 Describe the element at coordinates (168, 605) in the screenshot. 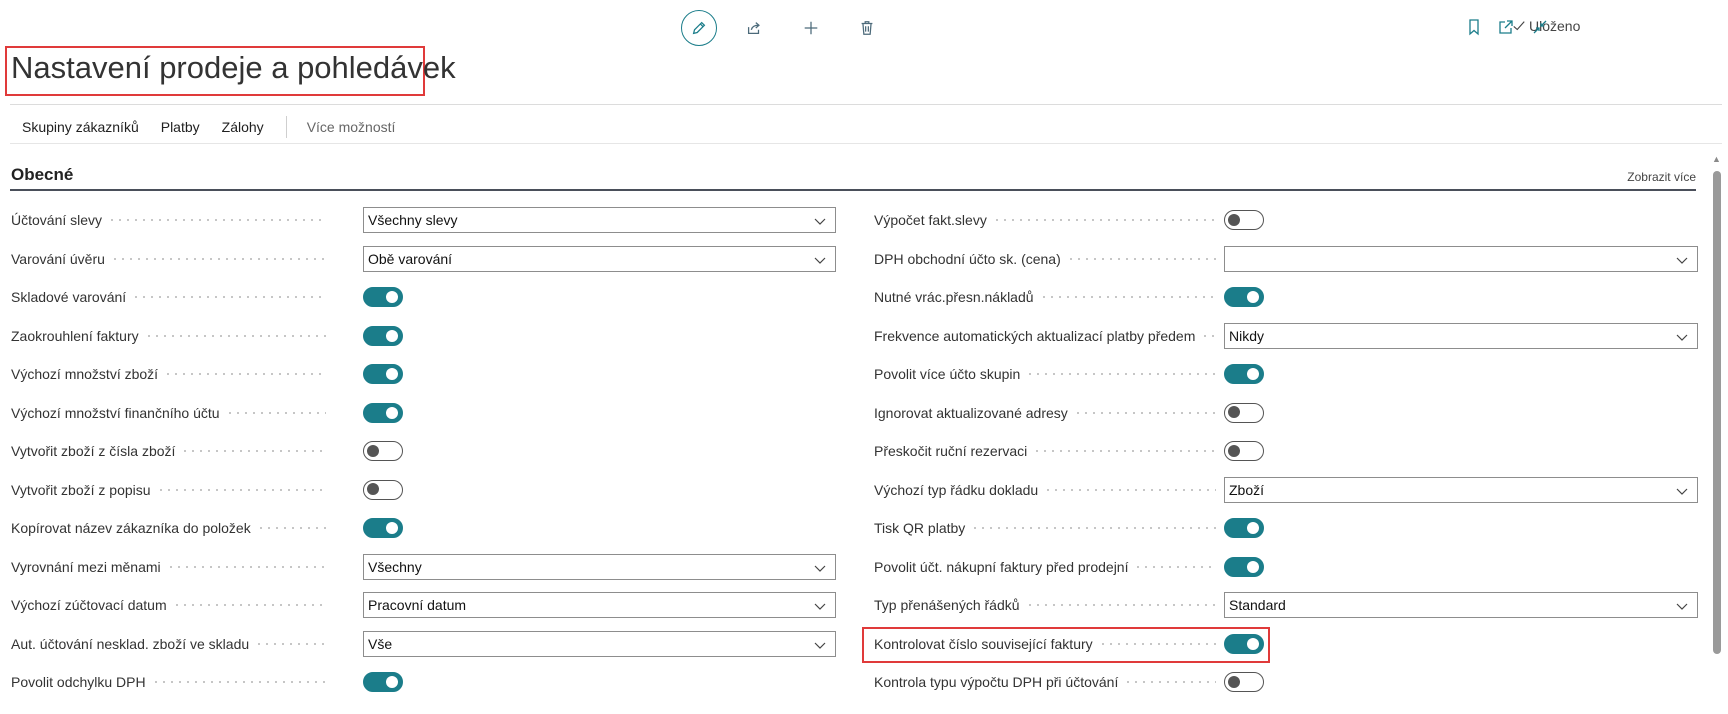

I see `field-label: Výchozí zúčtovací datum` at that location.